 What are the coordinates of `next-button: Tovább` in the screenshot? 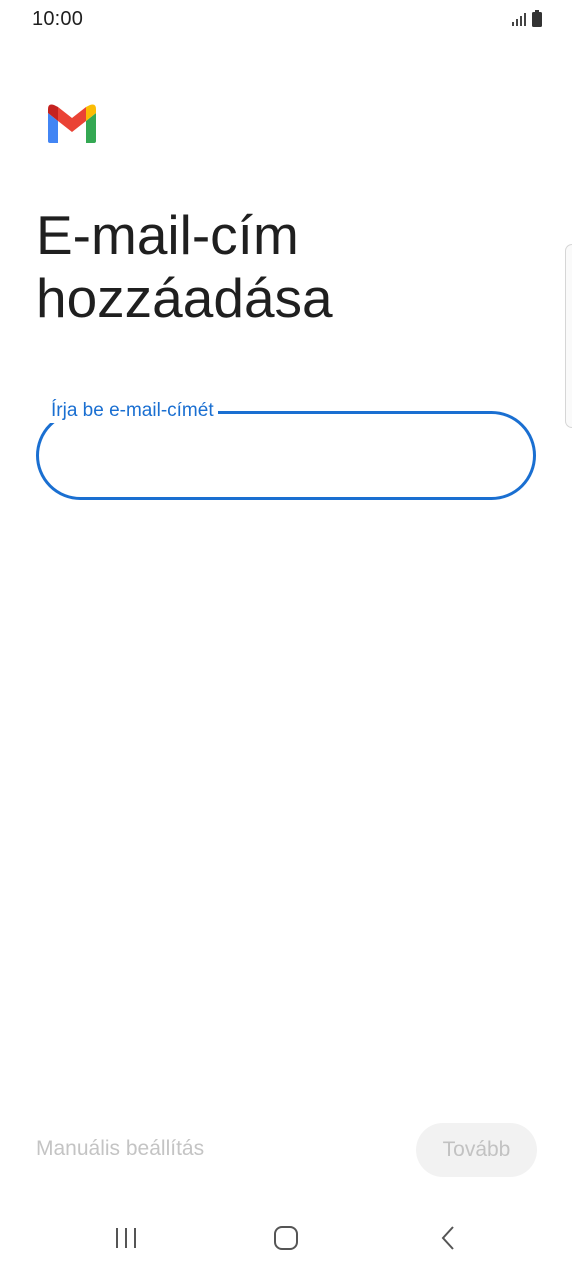 It's located at (476, 1150).